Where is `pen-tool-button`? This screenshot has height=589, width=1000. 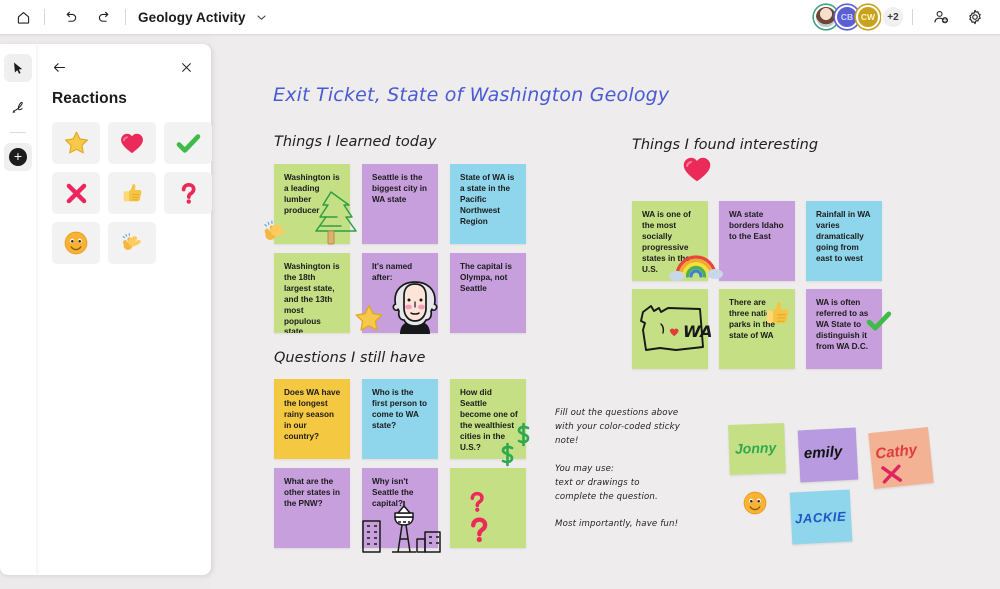
pen-tool-button is located at coordinates (18, 106).